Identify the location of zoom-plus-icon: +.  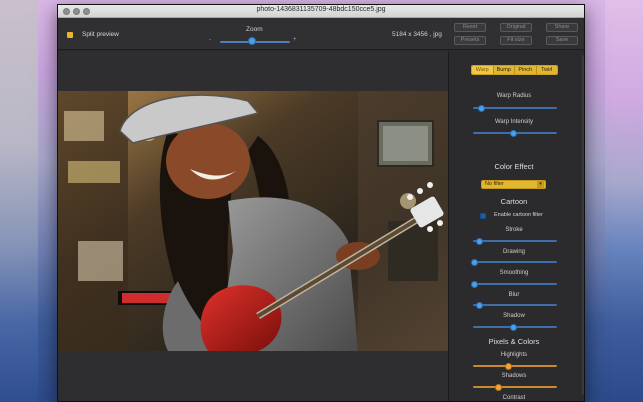
(295, 40).